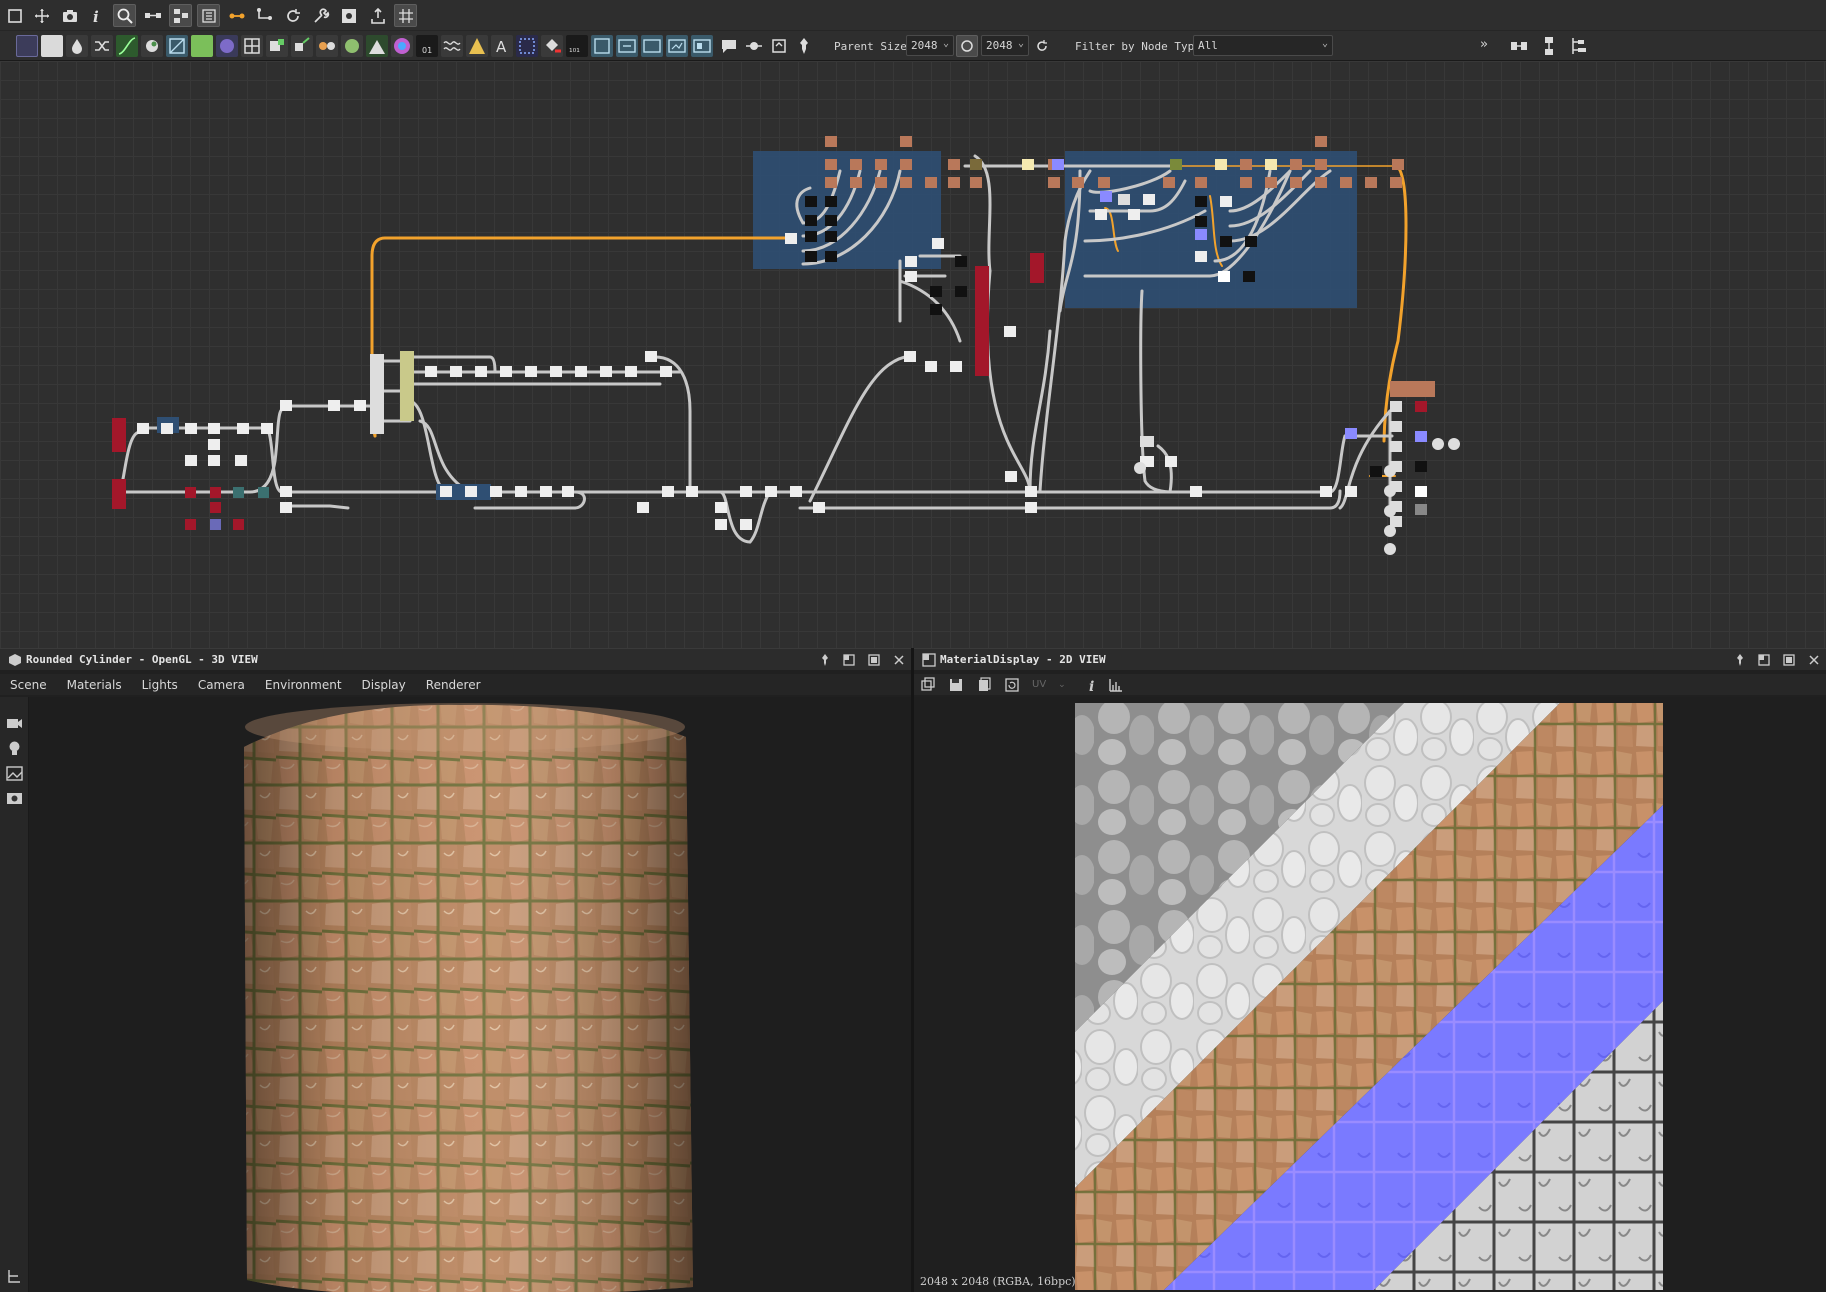 This screenshot has height=1292, width=1826. Describe the element at coordinates (552, 46) in the screenshot. I see `fill-icon` at that location.